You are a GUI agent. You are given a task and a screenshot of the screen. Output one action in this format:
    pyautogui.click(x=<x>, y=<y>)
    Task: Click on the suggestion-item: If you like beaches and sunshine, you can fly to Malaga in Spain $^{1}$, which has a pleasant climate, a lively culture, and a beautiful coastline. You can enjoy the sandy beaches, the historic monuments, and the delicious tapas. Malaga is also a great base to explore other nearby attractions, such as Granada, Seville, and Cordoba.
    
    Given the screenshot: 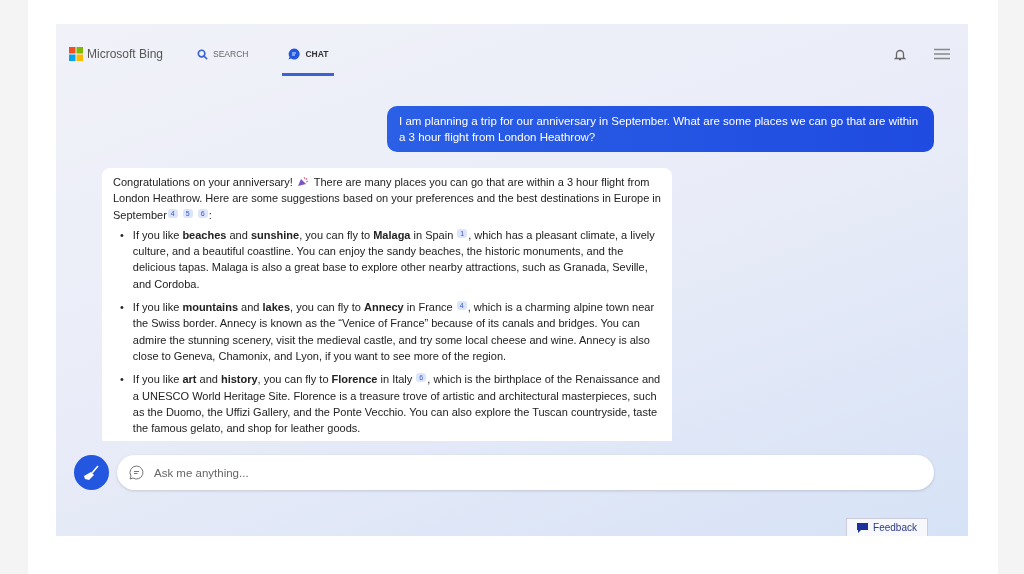 What is the action you would take?
    pyautogui.click(x=394, y=259)
    